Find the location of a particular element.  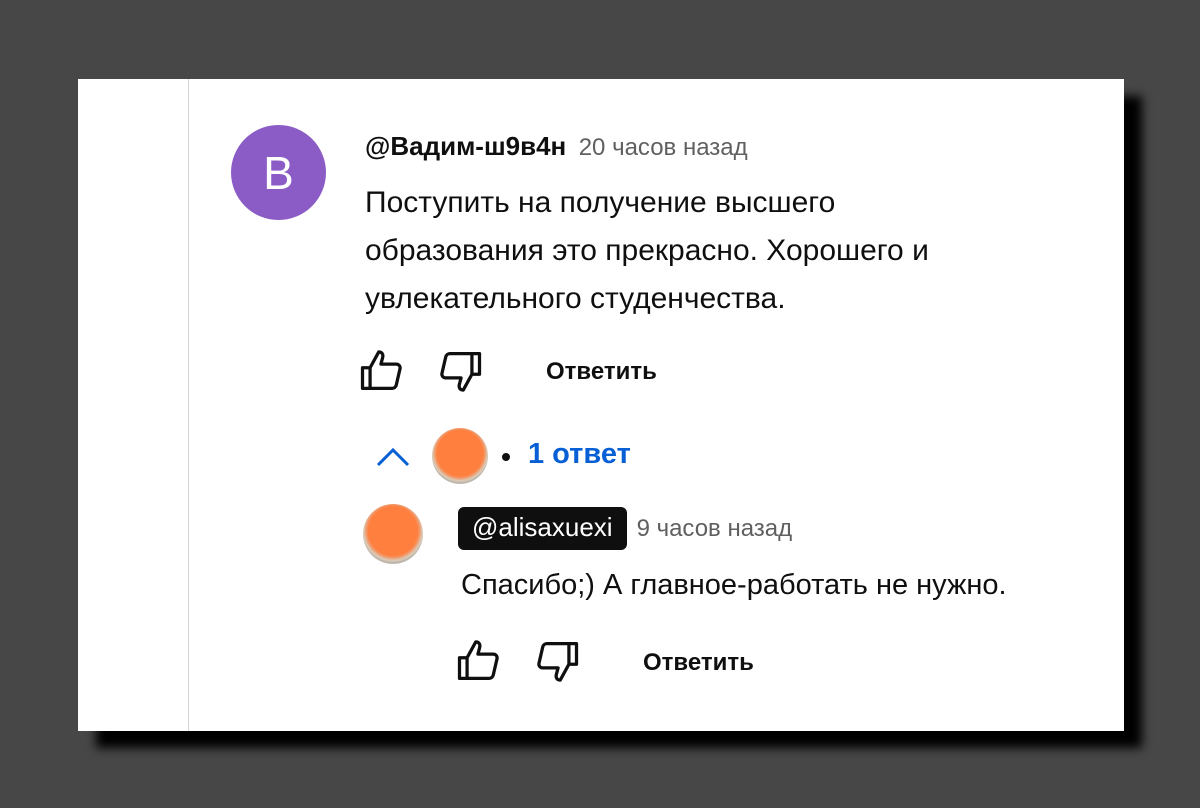

chevron-up-icon is located at coordinates (393, 457).